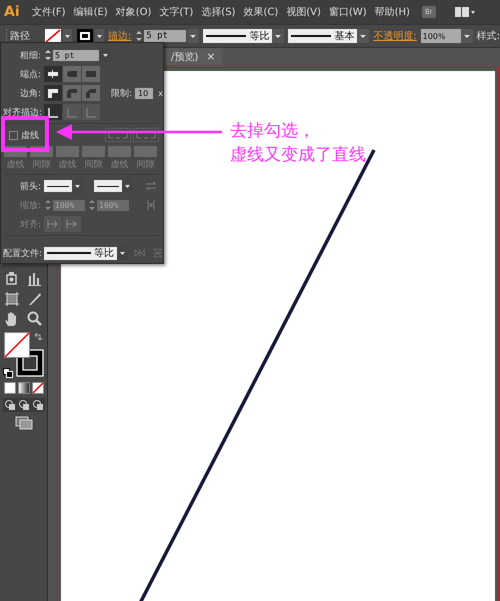 This screenshot has width=500, height=601. Describe the element at coordinates (90, 36) in the screenshot. I see `stroke-swatch` at that location.